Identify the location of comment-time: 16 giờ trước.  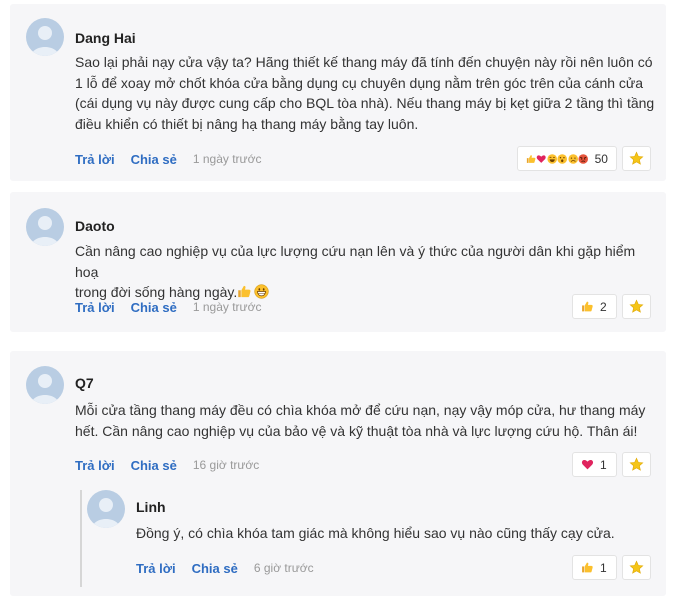
(226, 465).